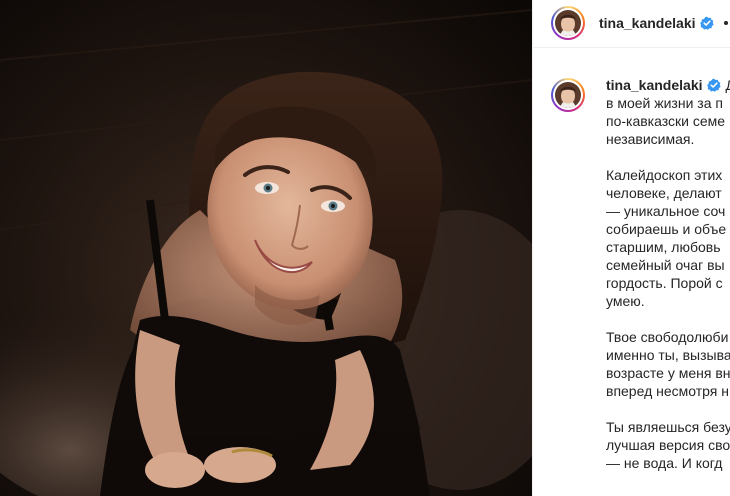 The height and width of the screenshot is (496, 730). I want to click on caption-line: Калейдоскоп этих, so click(664, 175).